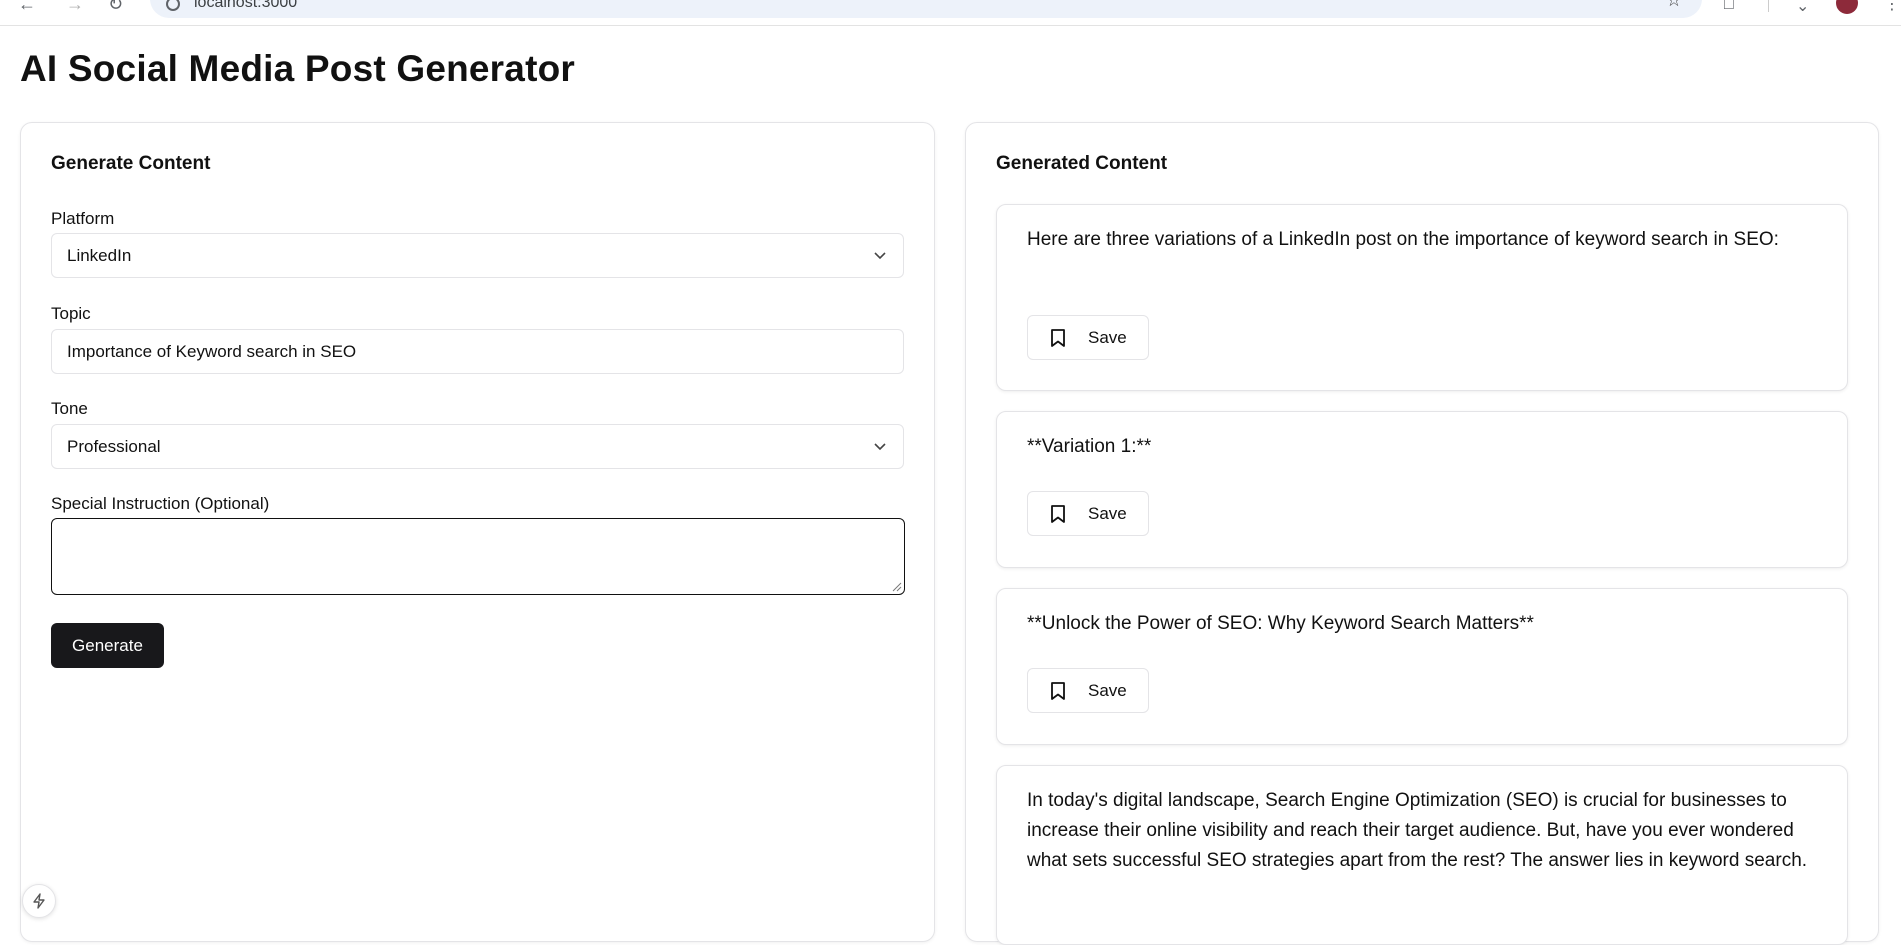 The image size is (1901, 945). Describe the element at coordinates (1729, 7) in the screenshot. I see `extensions-icon: □` at that location.